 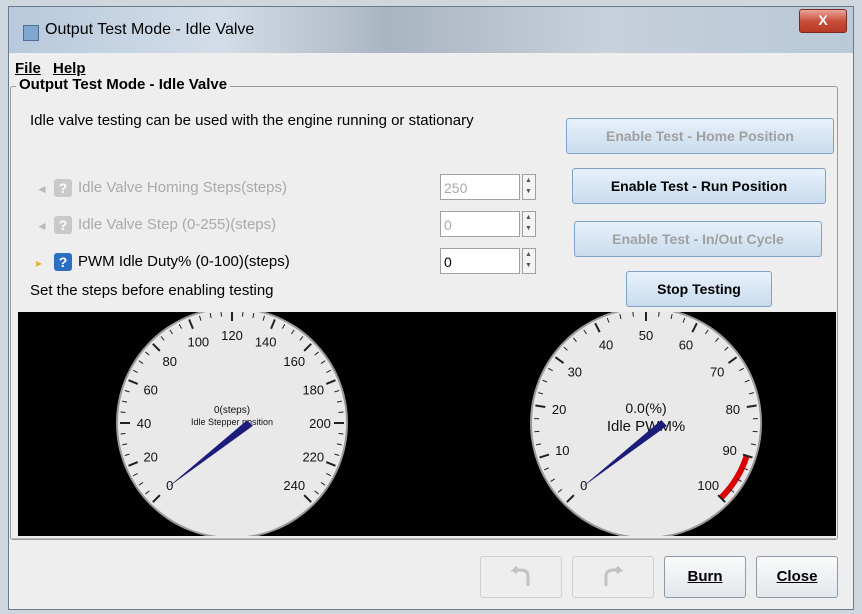 What do you see at coordinates (294, 485) in the screenshot?
I see `tick-label: 240` at bounding box center [294, 485].